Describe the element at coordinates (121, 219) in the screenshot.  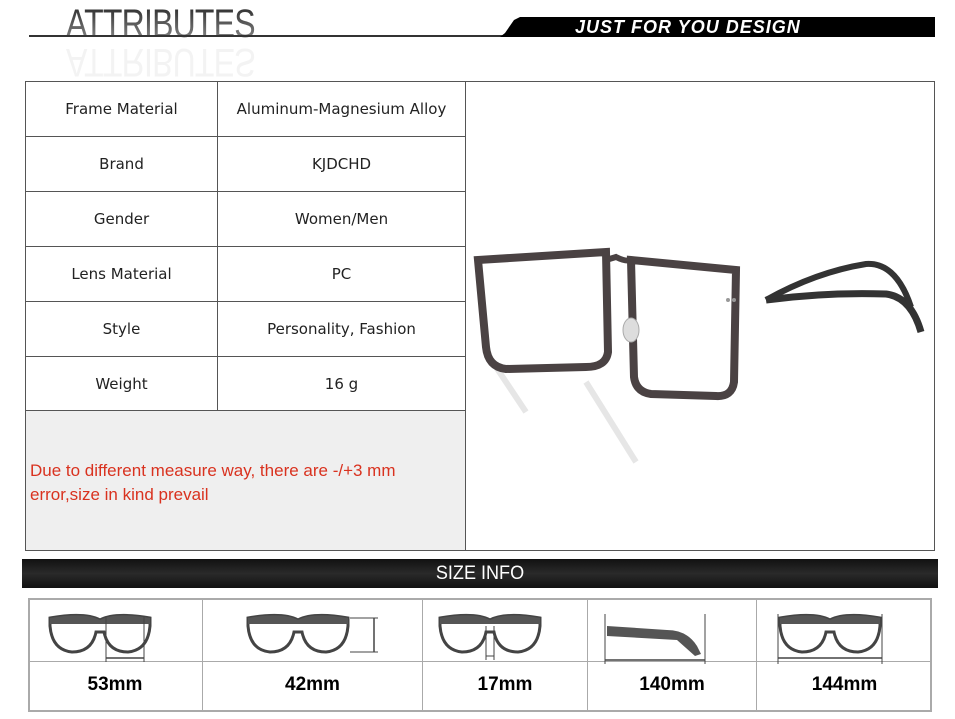
I see `attribute-key: Gender` at that location.